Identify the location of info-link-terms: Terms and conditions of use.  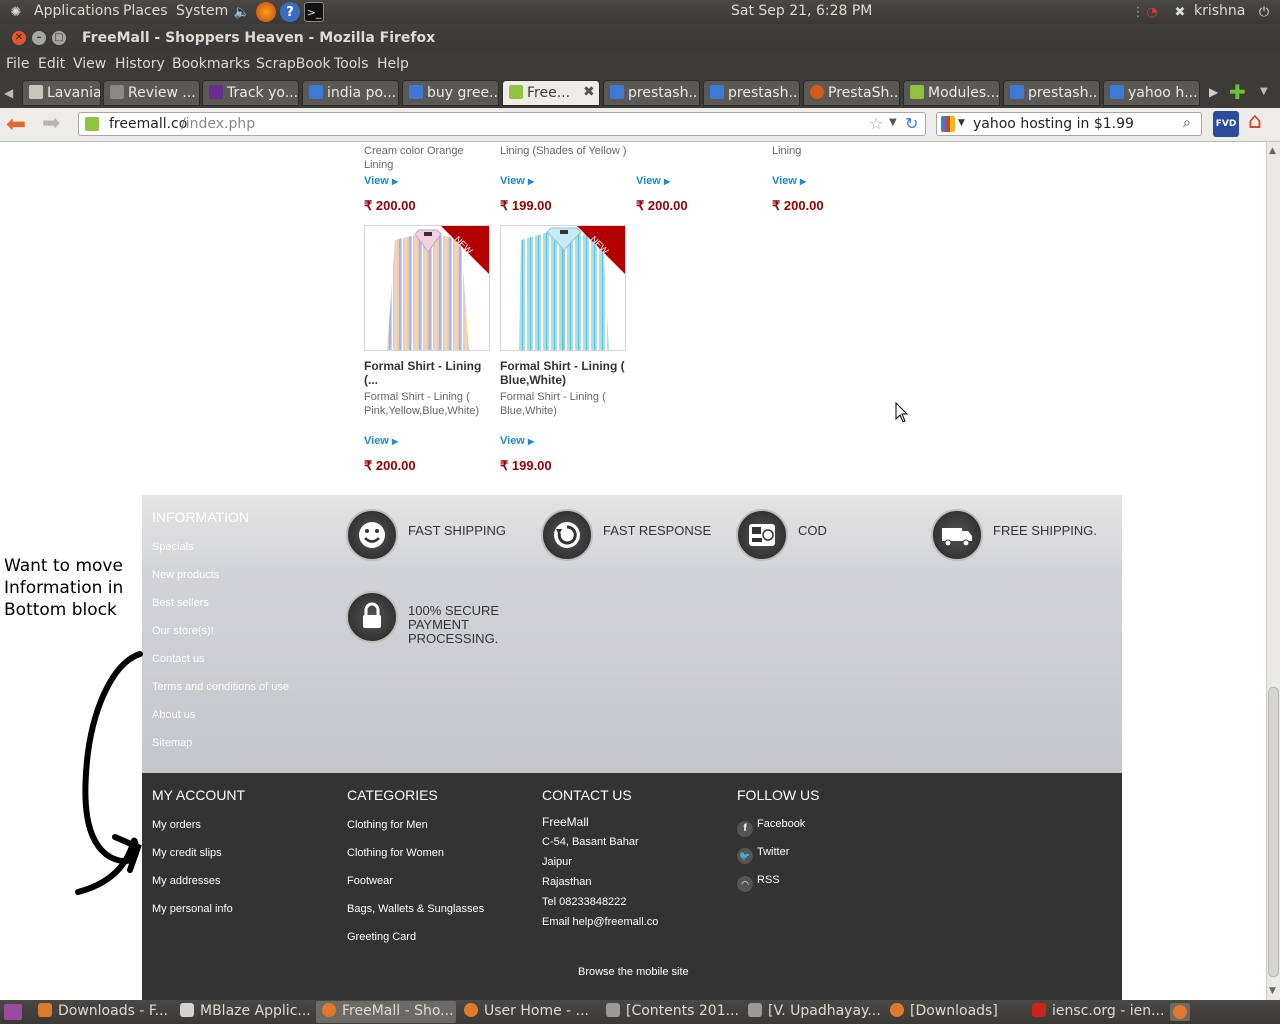
(220, 687).